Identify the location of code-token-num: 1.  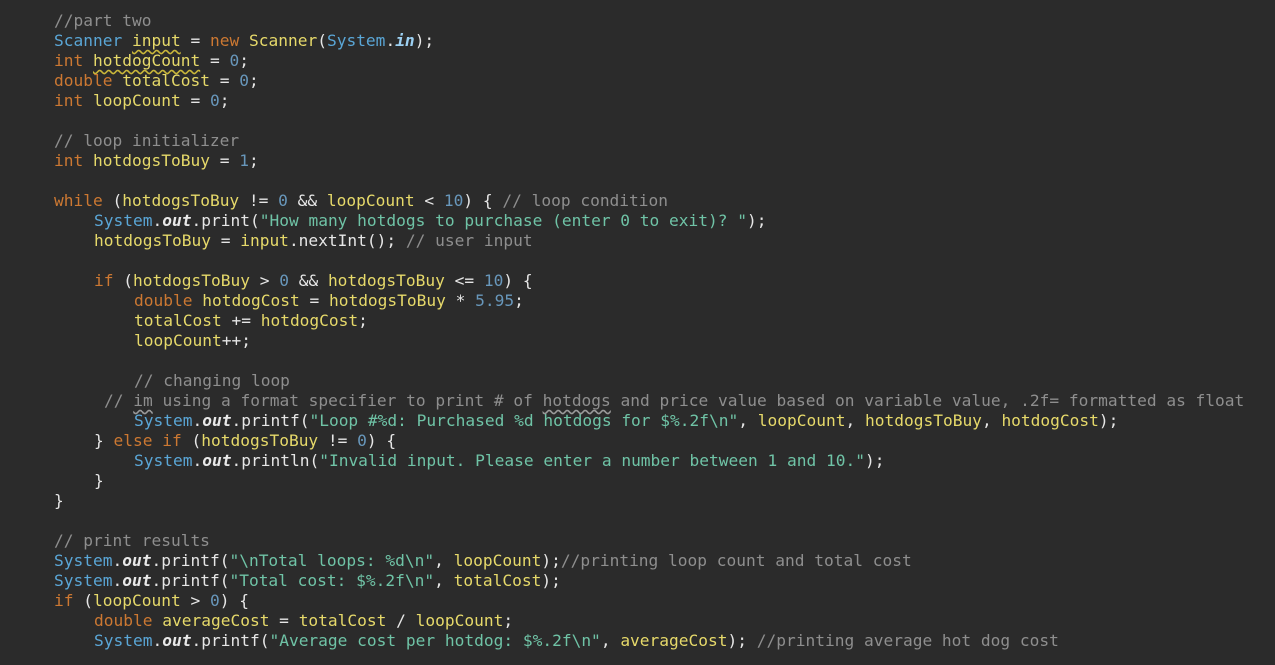
(244, 160).